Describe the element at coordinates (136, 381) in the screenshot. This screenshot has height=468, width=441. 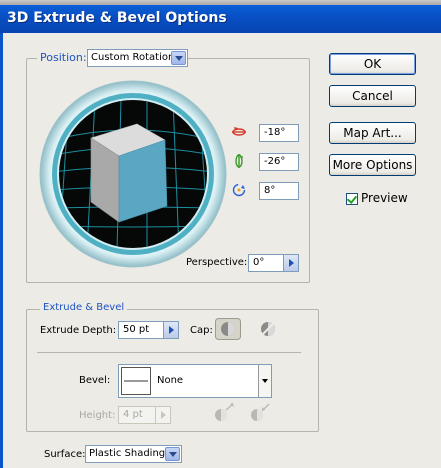
I see `bevel-shape-icon` at that location.